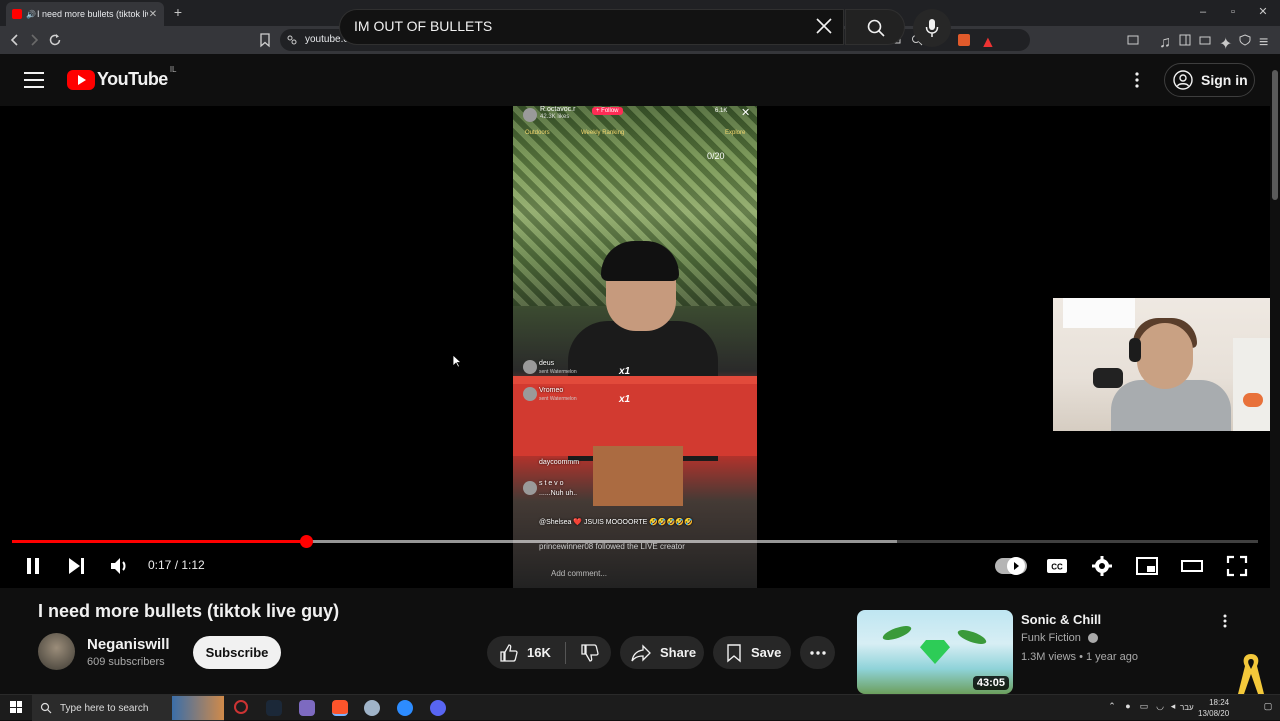 Image resolution: width=1280 pixels, height=721 pixels. What do you see at coordinates (590, 653) in the screenshot?
I see `thumbs-down-icon` at bounding box center [590, 653].